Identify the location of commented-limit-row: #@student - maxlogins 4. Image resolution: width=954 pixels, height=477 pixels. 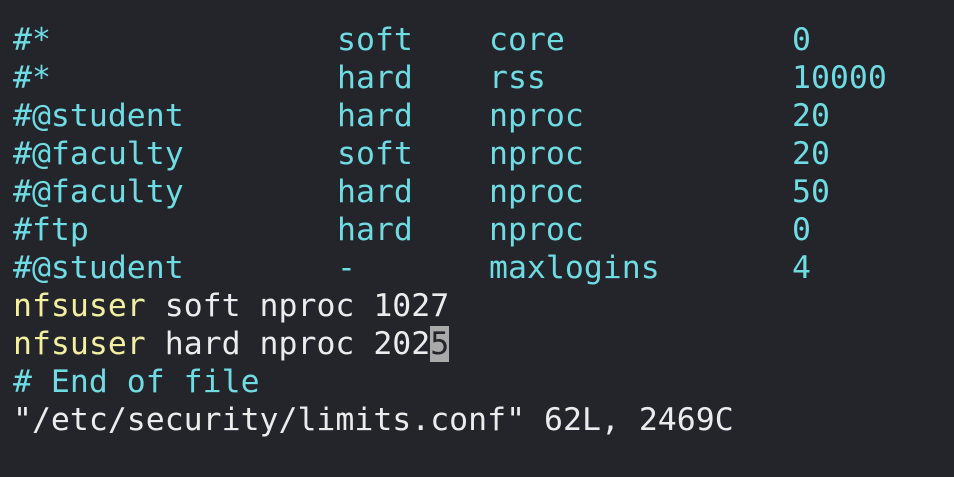
(412, 268).